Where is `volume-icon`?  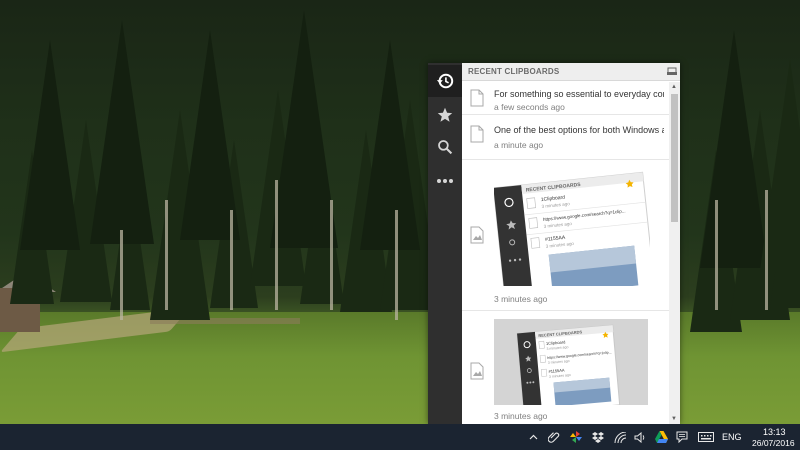 volume-icon is located at coordinates (640, 437).